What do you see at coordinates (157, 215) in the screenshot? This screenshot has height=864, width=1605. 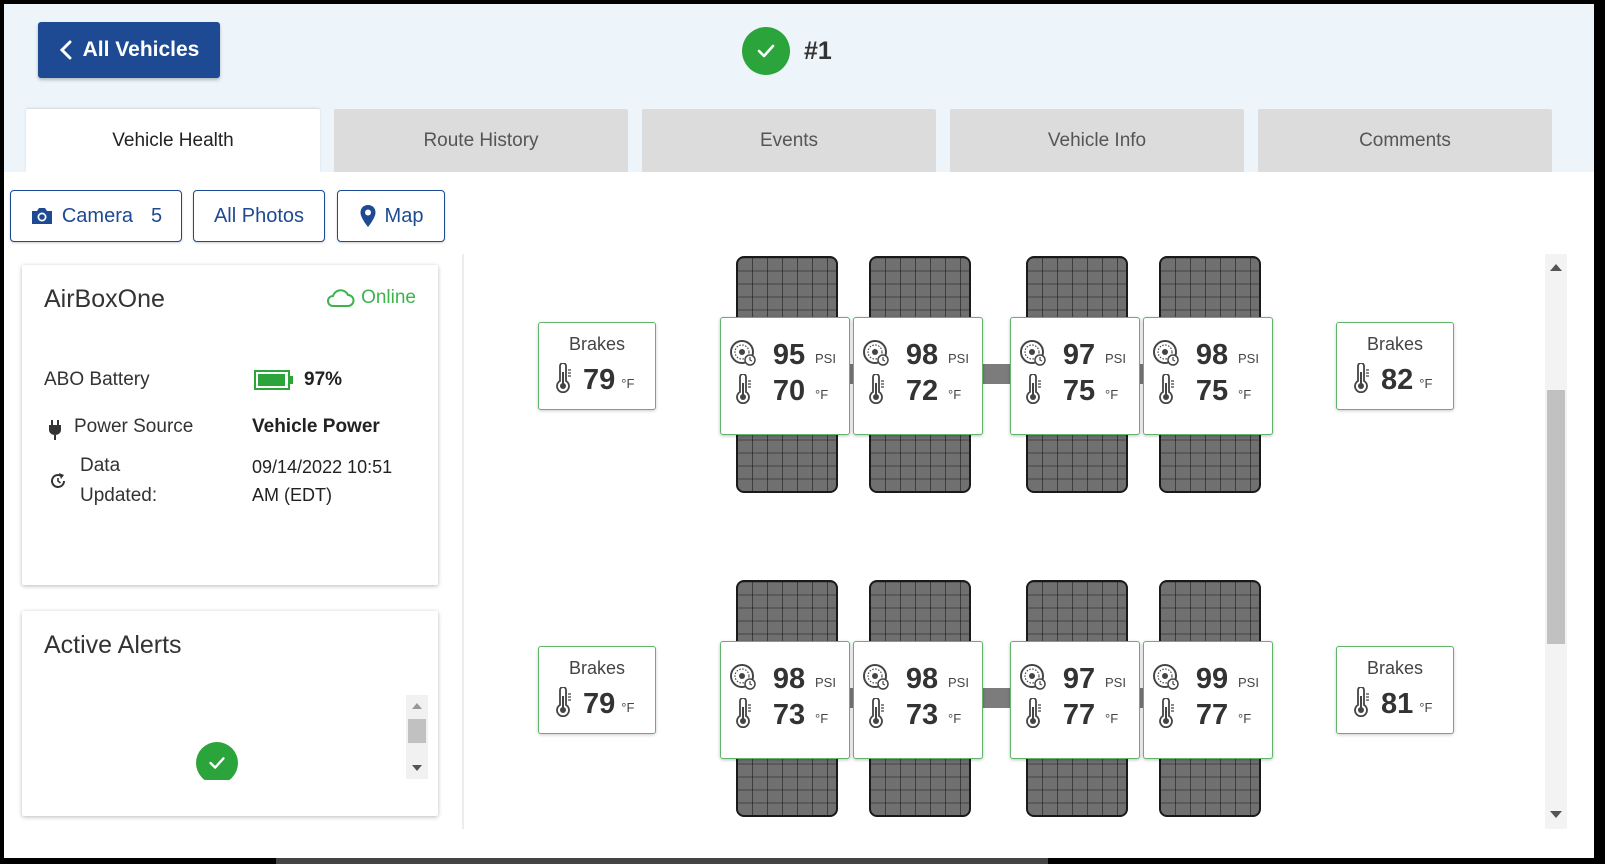 I see `camera-count: 5` at bounding box center [157, 215].